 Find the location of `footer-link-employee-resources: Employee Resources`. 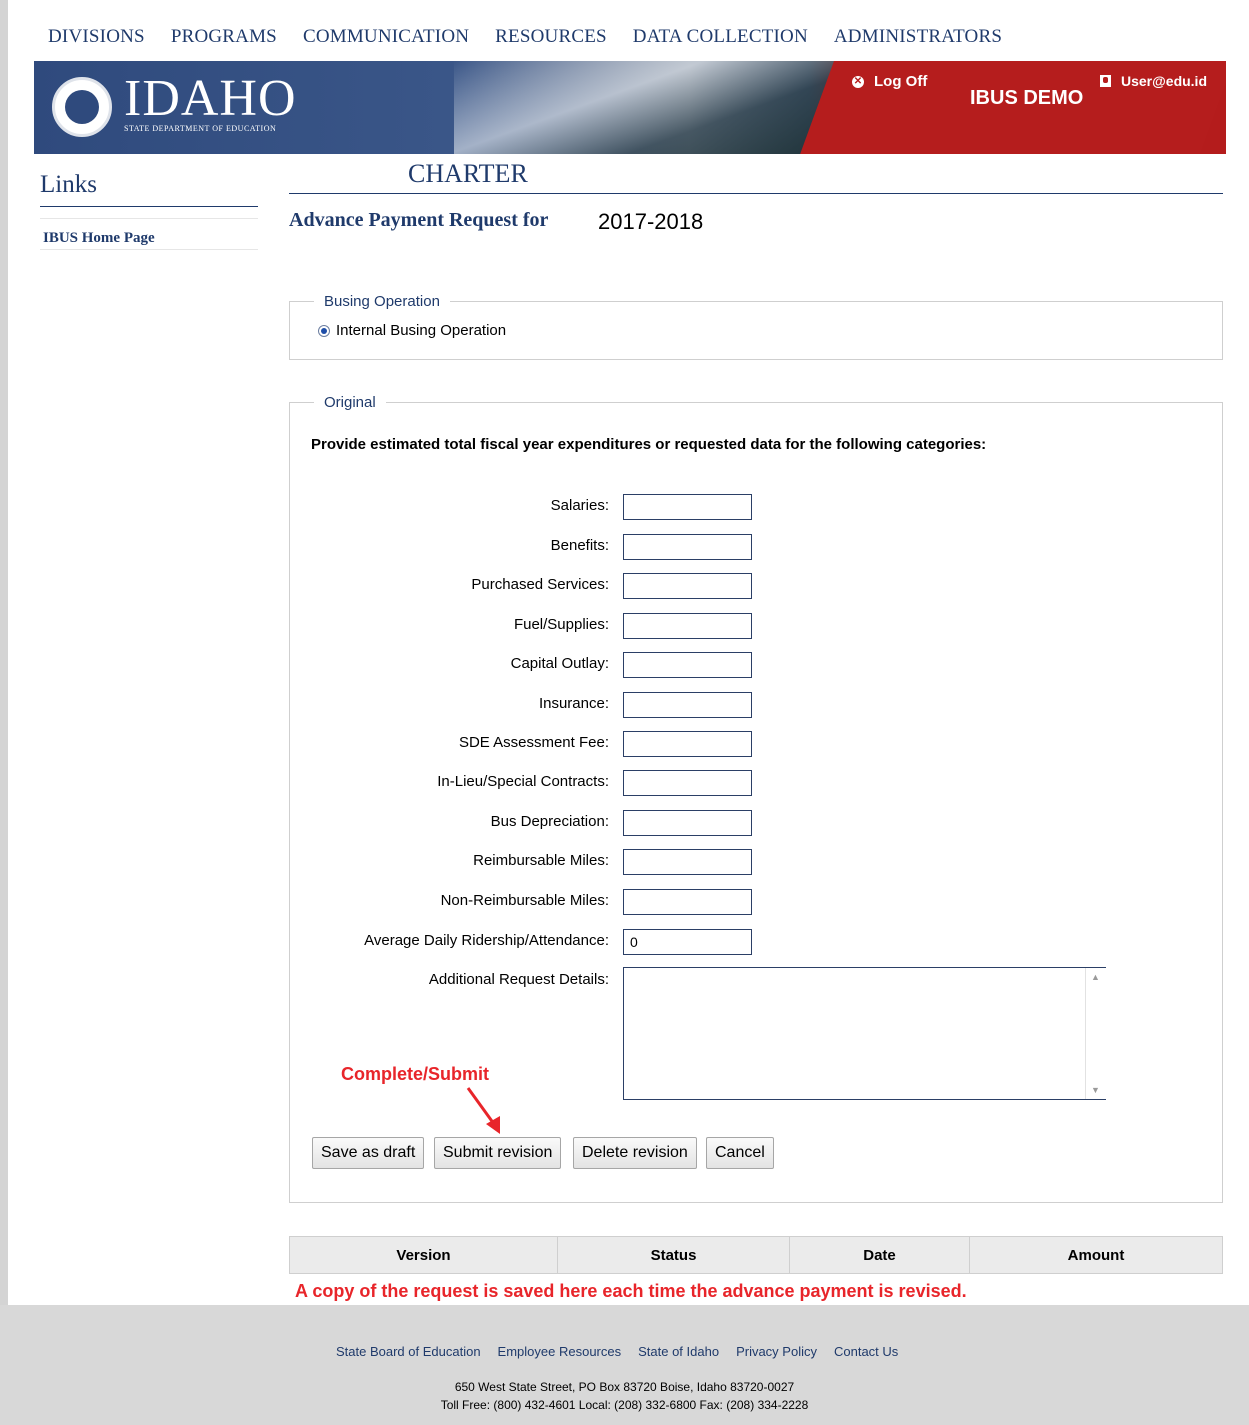

footer-link-employee-resources: Employee Resources is located at coordinates (560, 1351).